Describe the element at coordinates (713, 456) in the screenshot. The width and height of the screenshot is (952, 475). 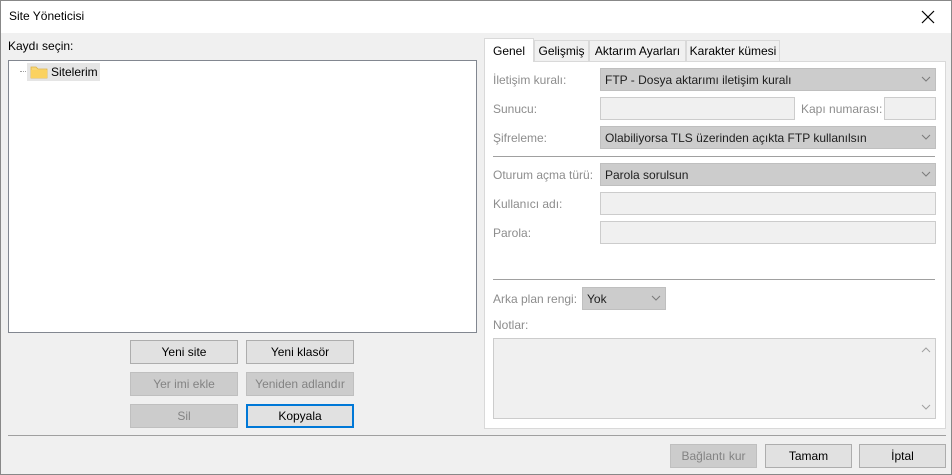
I see `connect-button: Bağlantı kur` at that location.